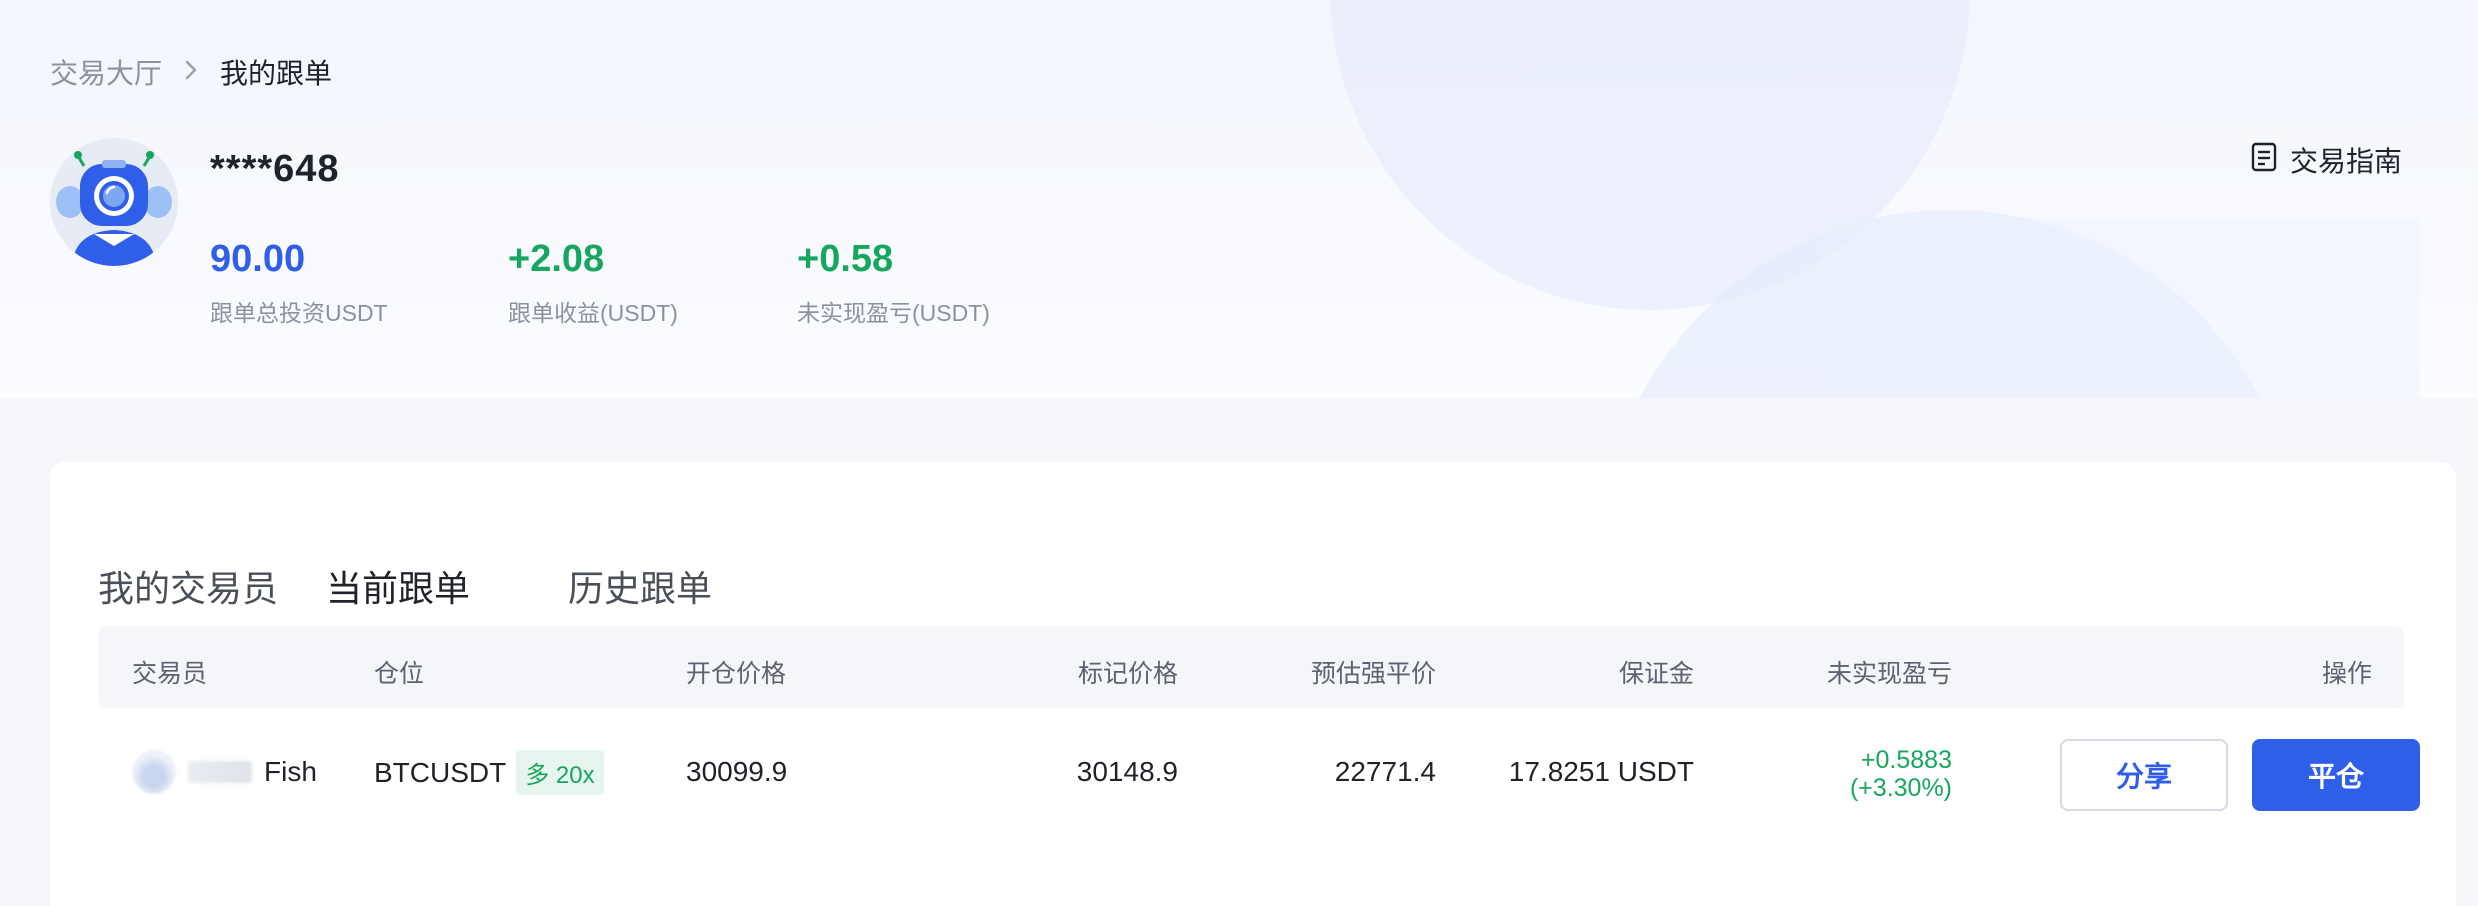  What do you see at coordinates (2345, 161) in the screenshot?
I see `trading-guide-label: 交易指南` at bounding box center [2345, 161].